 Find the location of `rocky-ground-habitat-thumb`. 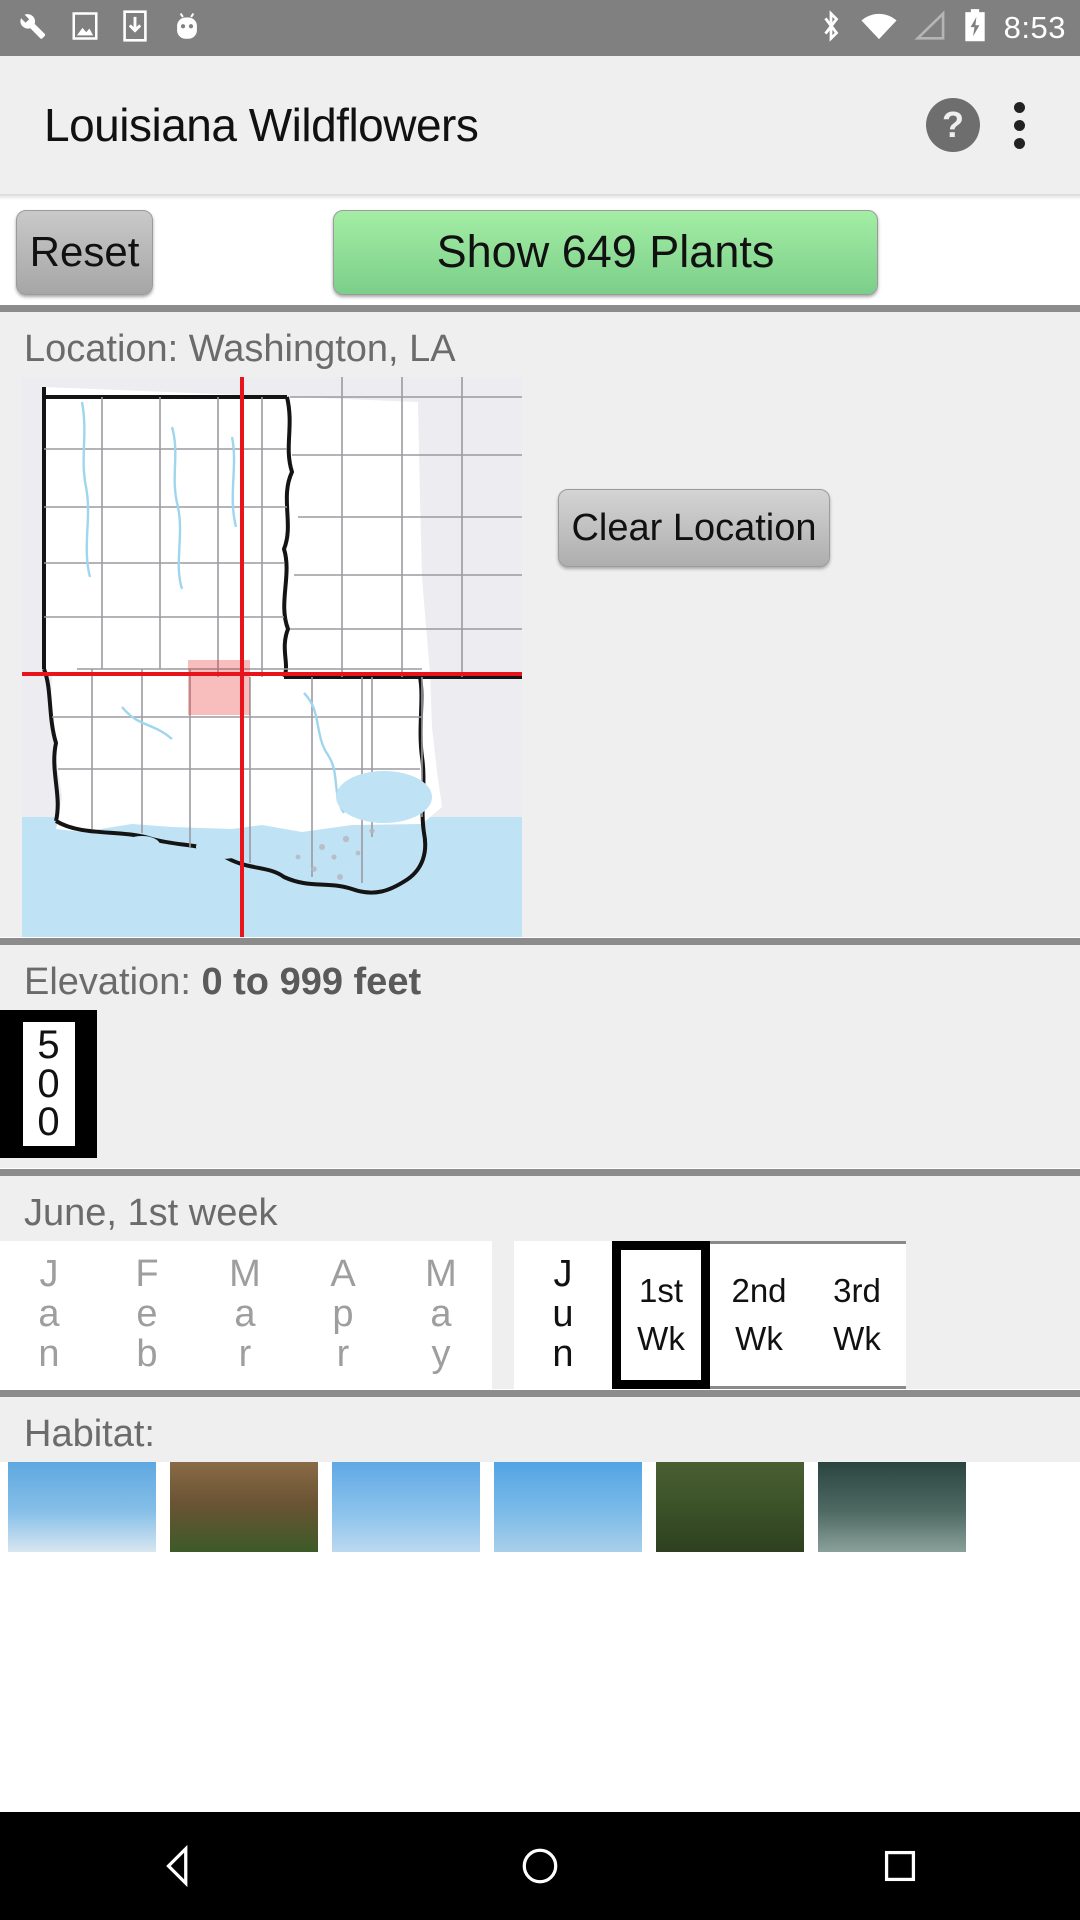

rocky-ground-habitat-thumb is located at coordinates (244, 1507).